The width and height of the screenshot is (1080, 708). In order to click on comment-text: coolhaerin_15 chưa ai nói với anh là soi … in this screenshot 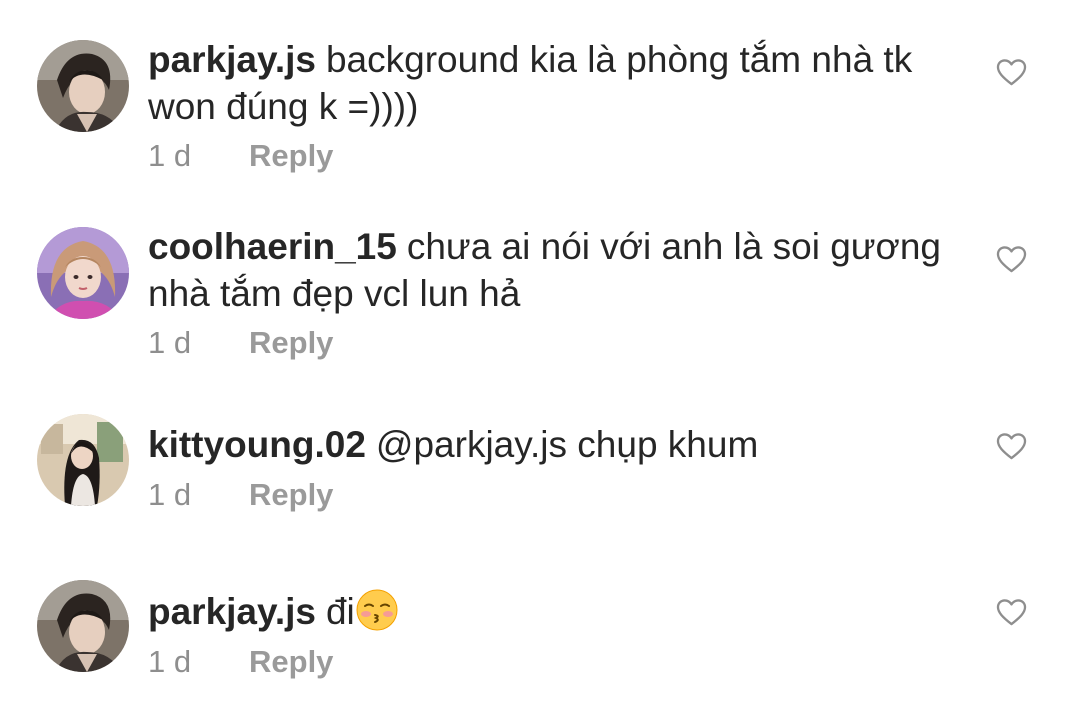, I will do `click(548, 270)`.